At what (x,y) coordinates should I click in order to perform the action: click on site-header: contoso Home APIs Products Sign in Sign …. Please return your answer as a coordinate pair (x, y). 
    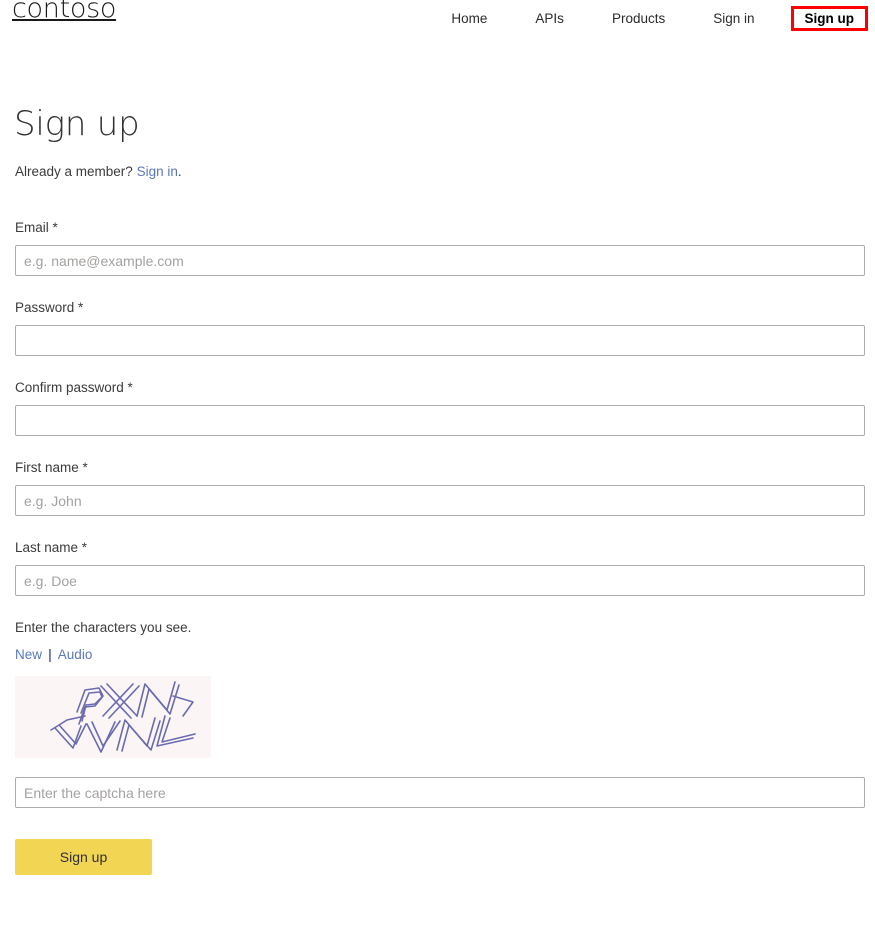
    Looking at the image, I should click on (437, 17).